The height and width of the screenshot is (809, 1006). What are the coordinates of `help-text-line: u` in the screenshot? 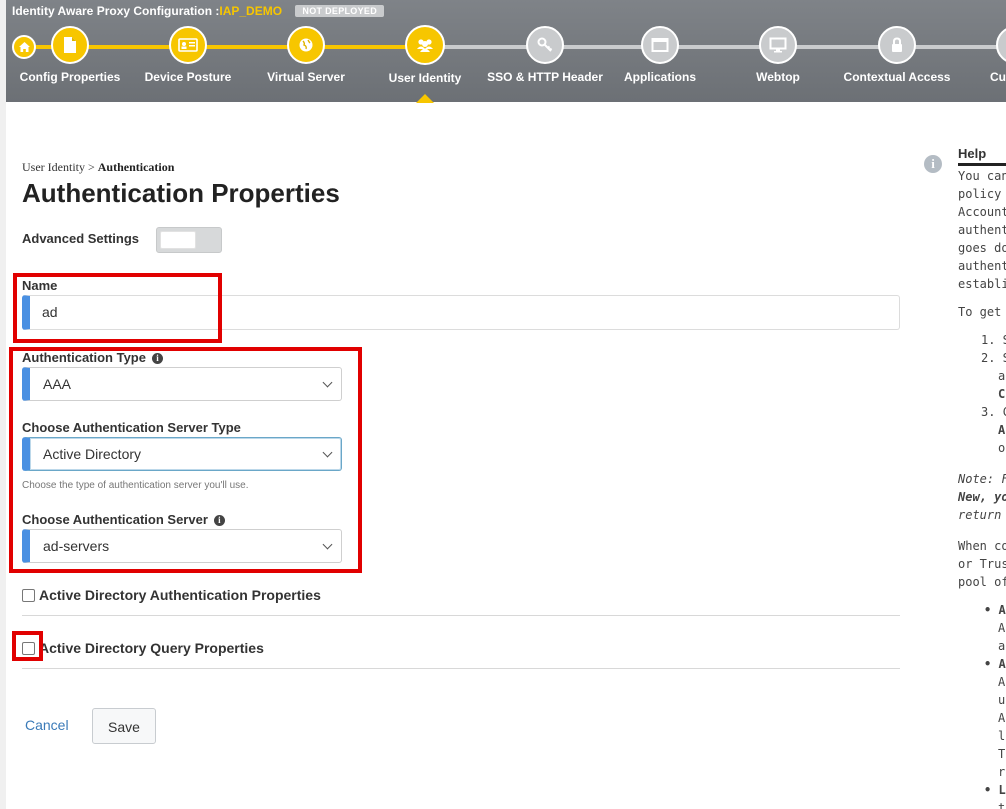 It's located at (1002, 700).